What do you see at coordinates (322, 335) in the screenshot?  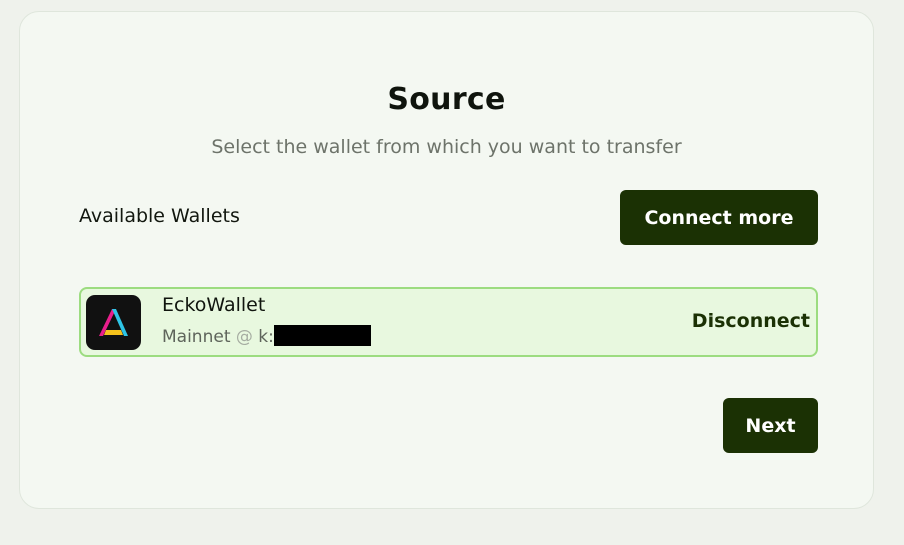 I see `redacted-address` at bounding box center [322, 335].